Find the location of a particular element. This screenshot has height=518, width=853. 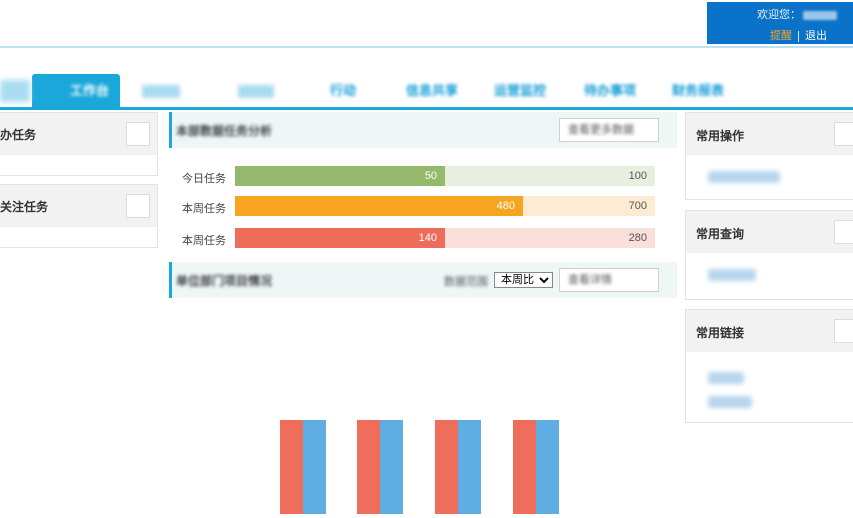

tab-6: 运营监控 is located at coordinates (520, 90).